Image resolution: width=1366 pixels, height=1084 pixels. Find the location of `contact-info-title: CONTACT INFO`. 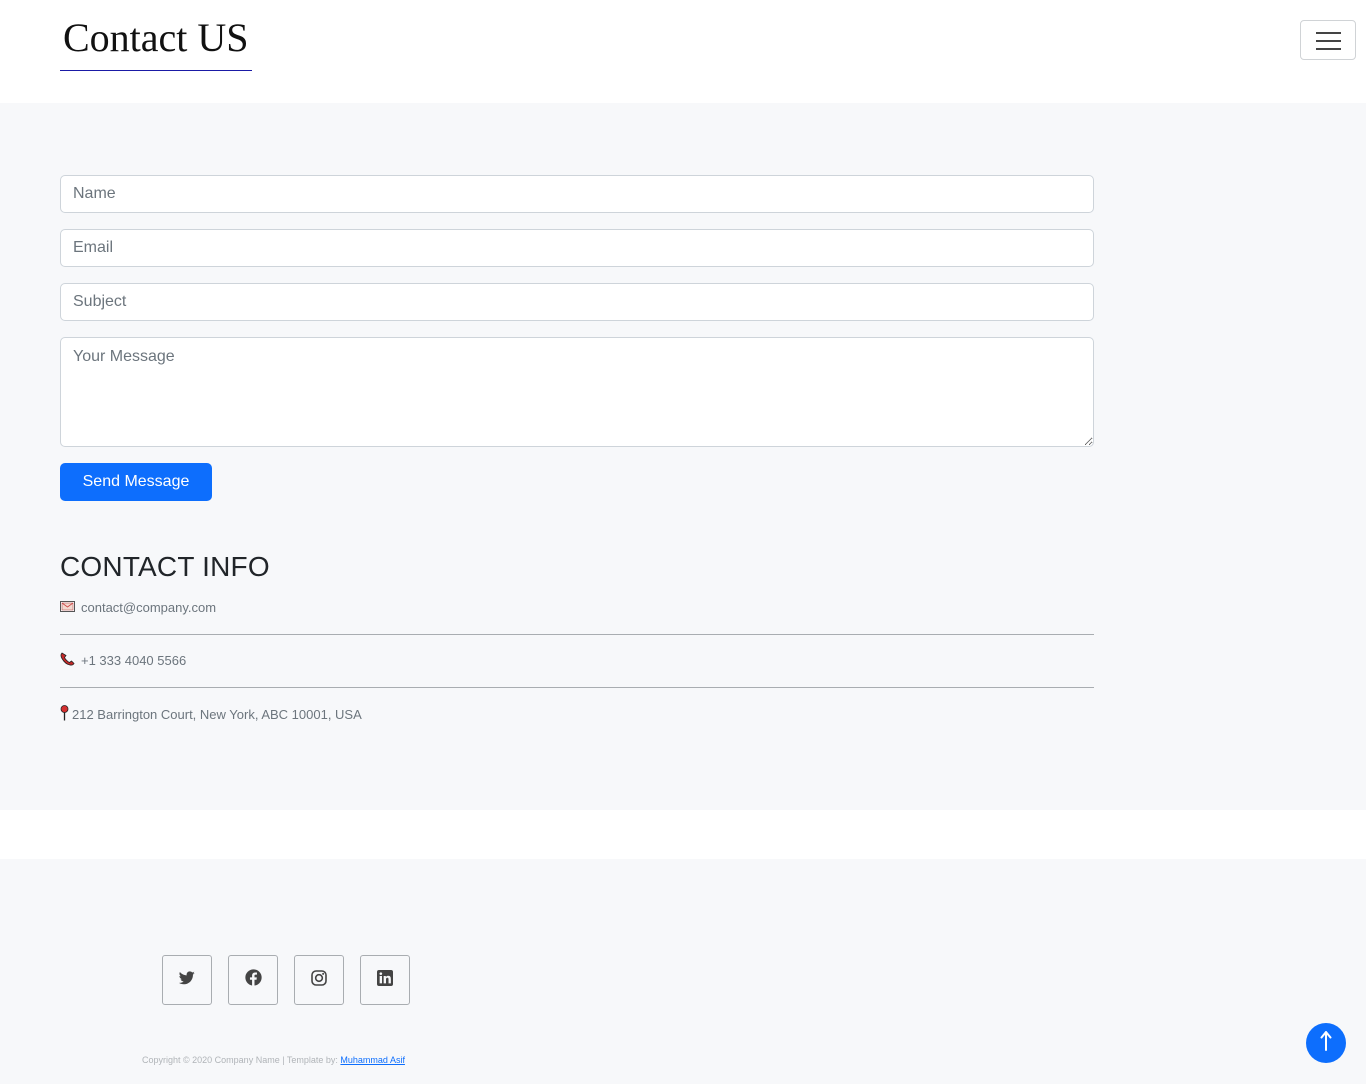

contact-info-title: CONTACT INFO is located at coordinates (165, 566).